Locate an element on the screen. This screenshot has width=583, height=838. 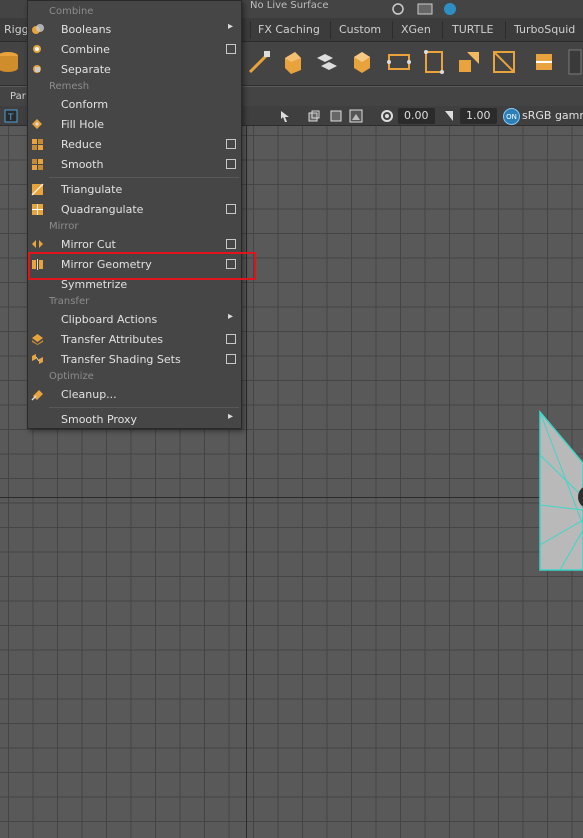
tab-fx-caching: FX Caching is located at coordinates (289, 29).